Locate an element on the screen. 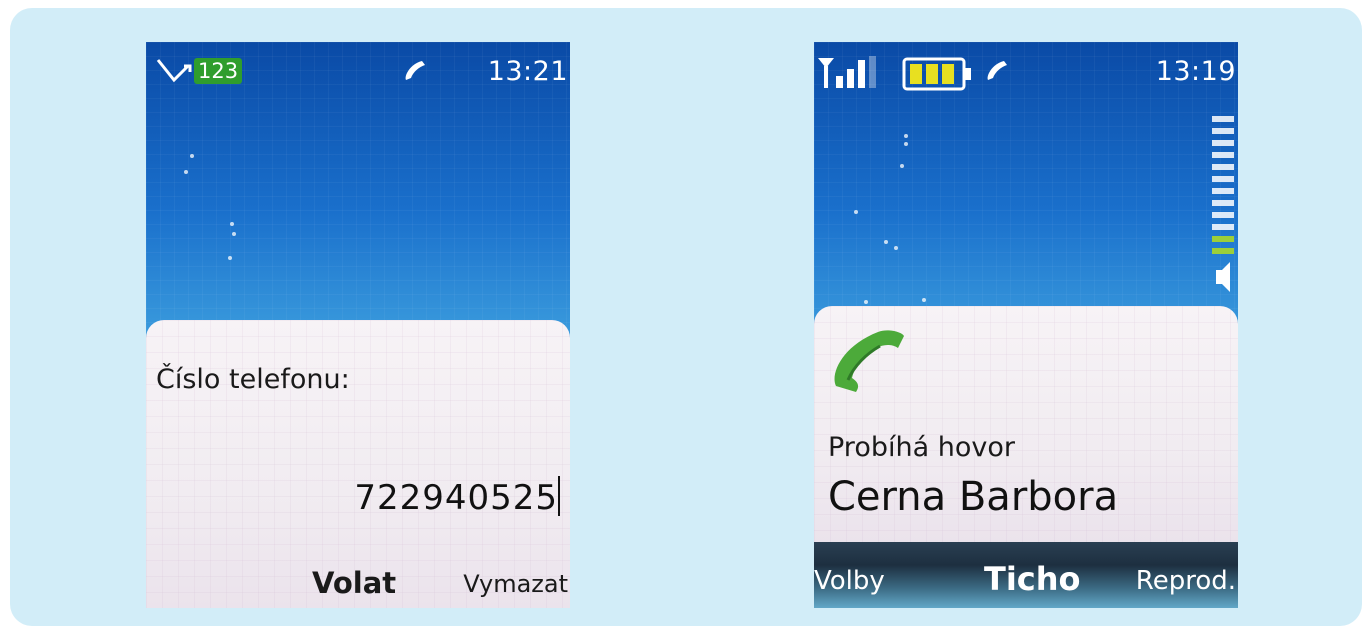 The height and width of the screenshot is (627, 1362). softkey-bar: Volat Vymazat is located at coordinates (358, 585).